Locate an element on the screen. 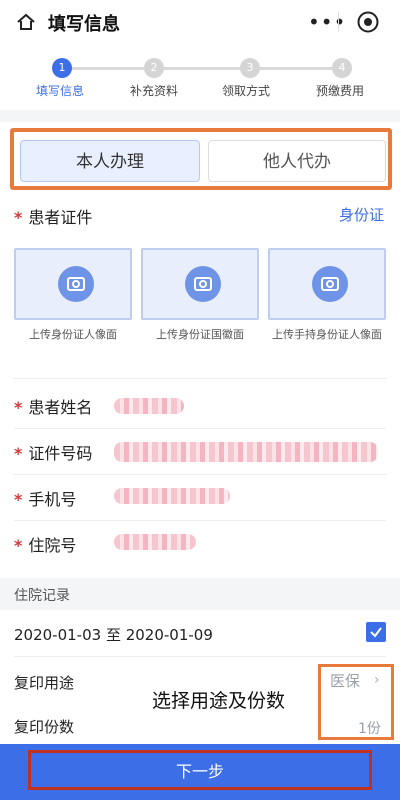  patient-id-label: * 患者证件 is located at coordinates (53, 216).